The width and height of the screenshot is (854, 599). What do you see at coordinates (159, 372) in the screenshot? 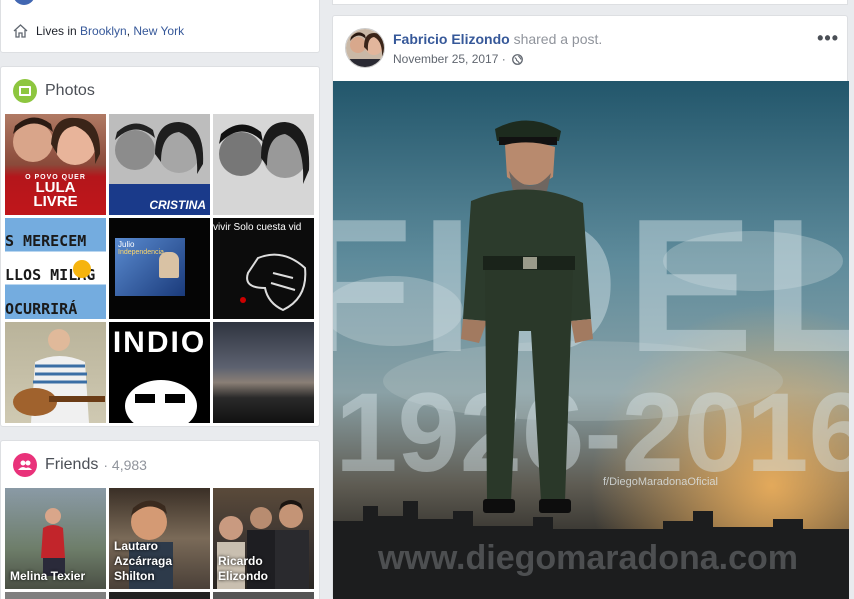
I see `photo-tile: INDIO` at bounding box center [159, 372].